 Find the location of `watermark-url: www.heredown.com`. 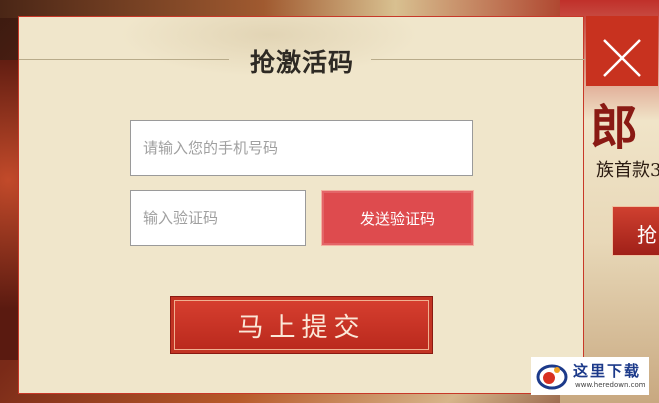

watermark-url: www.heredown.com is located at coordinates (610, 385).